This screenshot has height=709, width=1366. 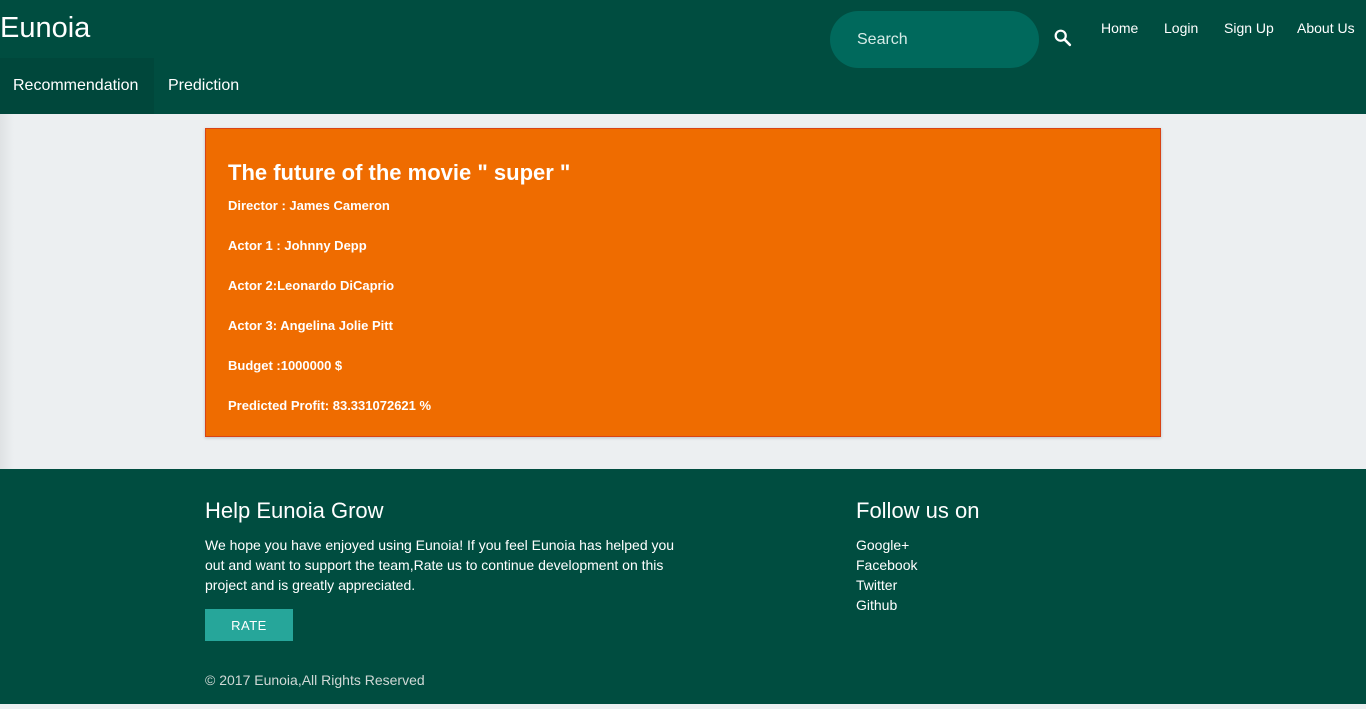 I want to click on link-google-plus: Google+, so click(x=882, y=545).